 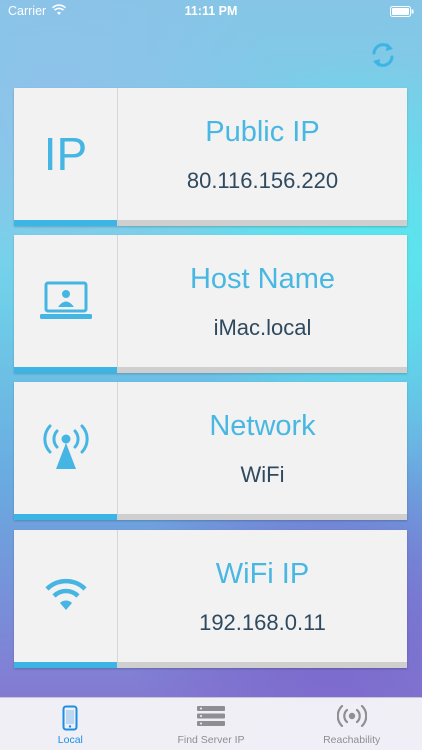 I want to click on phone-icon, so click(x=70, y=718).